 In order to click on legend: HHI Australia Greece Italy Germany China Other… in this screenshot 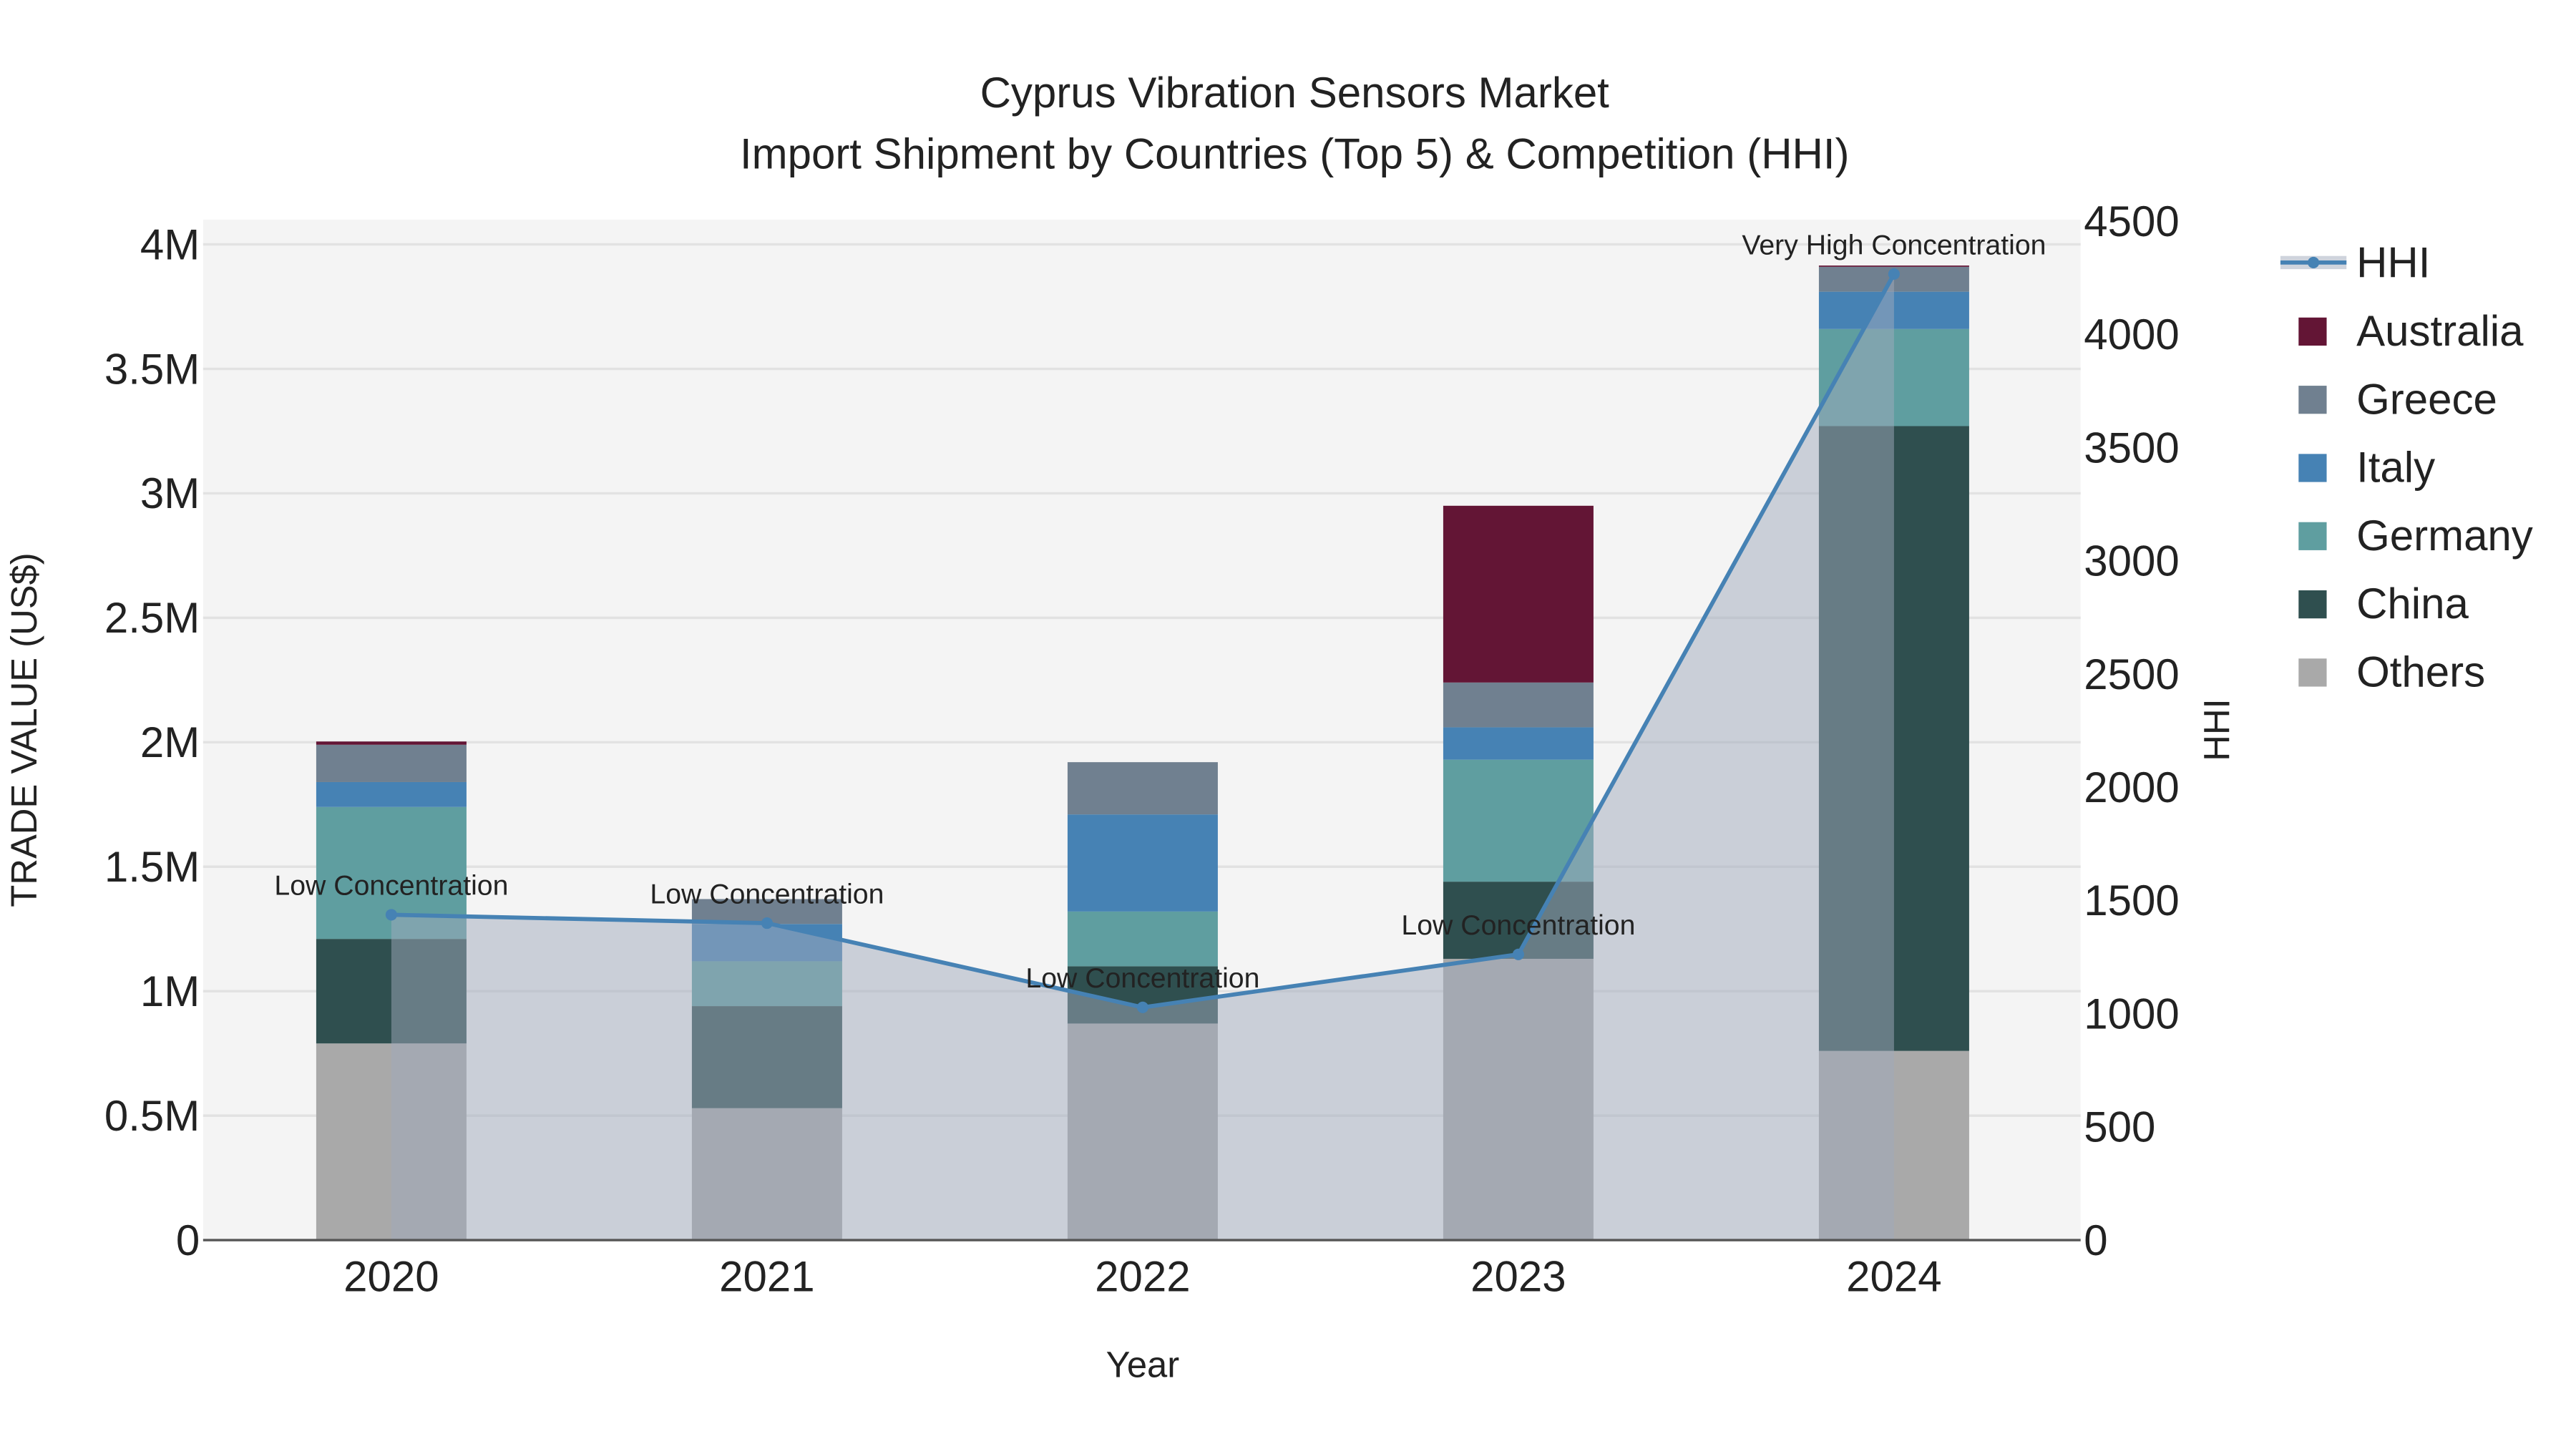, I will do `click(2406, 467)`.